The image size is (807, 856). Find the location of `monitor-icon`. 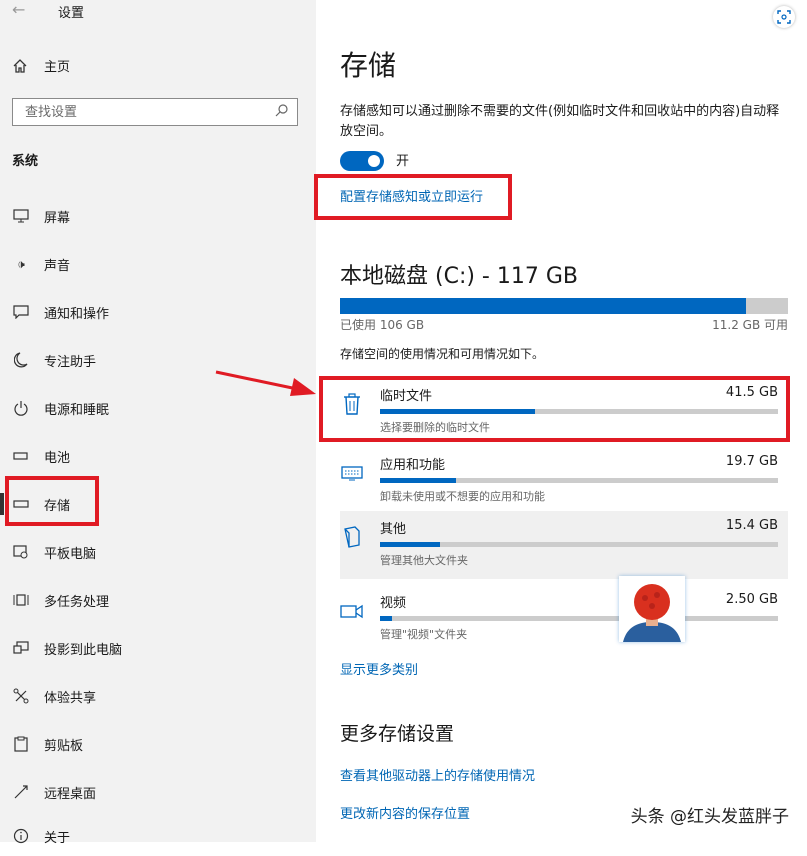

monitor-icon is located at coordinates (21, 216).